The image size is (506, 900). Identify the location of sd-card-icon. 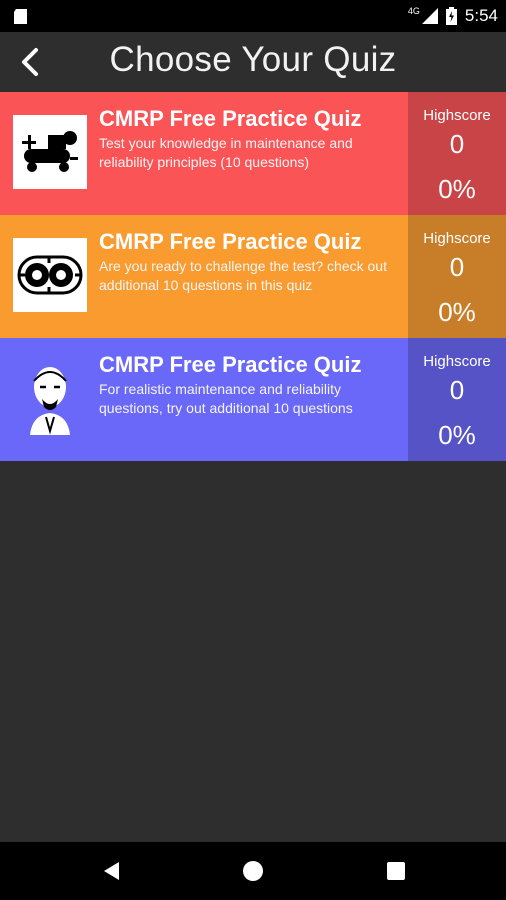
(20, 16).